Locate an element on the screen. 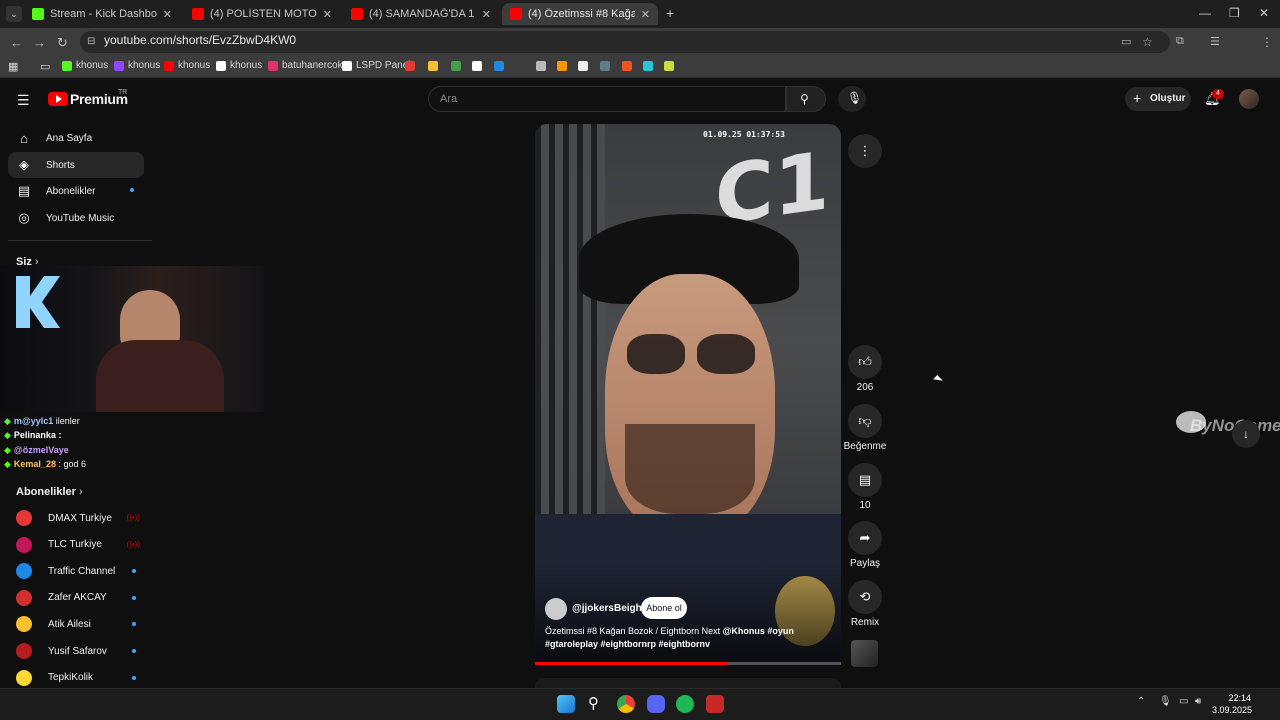  mouse-cursor is located at coordinates (938, 380).